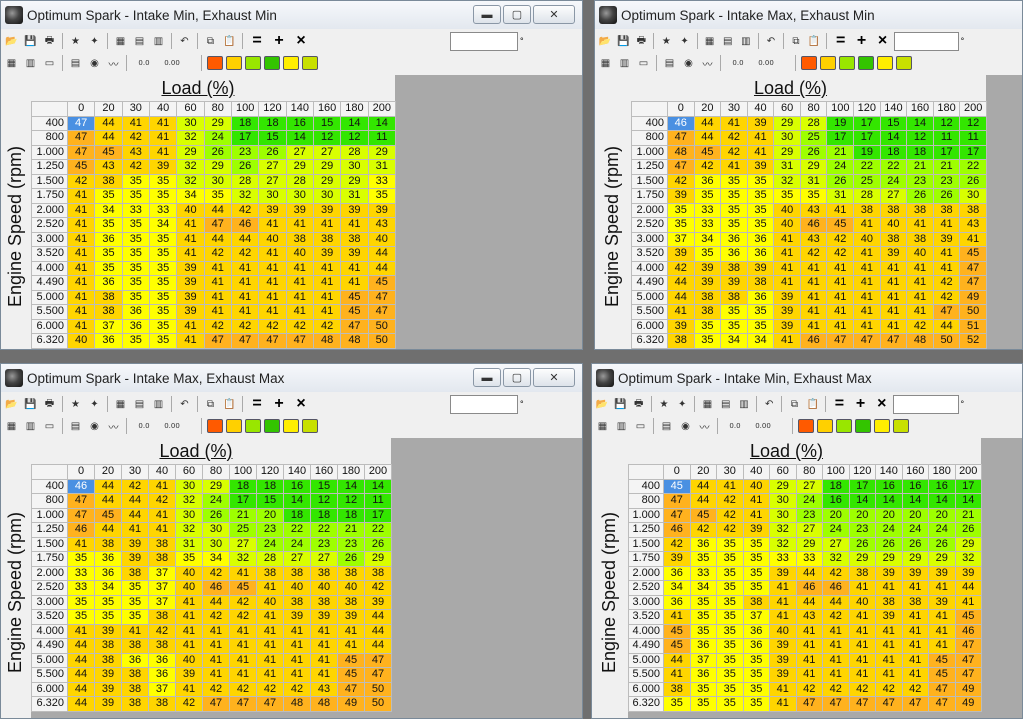  What do you see at coordinates (243, 501) in the screenshot?
I see `table-cell: 17` at bounding box center [243, 501].